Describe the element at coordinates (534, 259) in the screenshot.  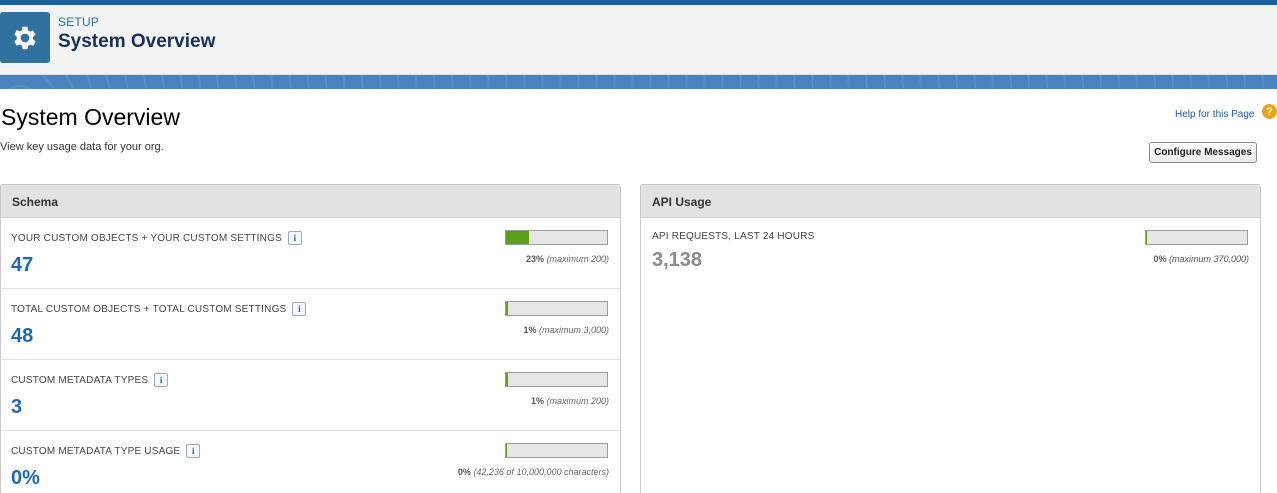
I see `percent-value: 23%` at that location.